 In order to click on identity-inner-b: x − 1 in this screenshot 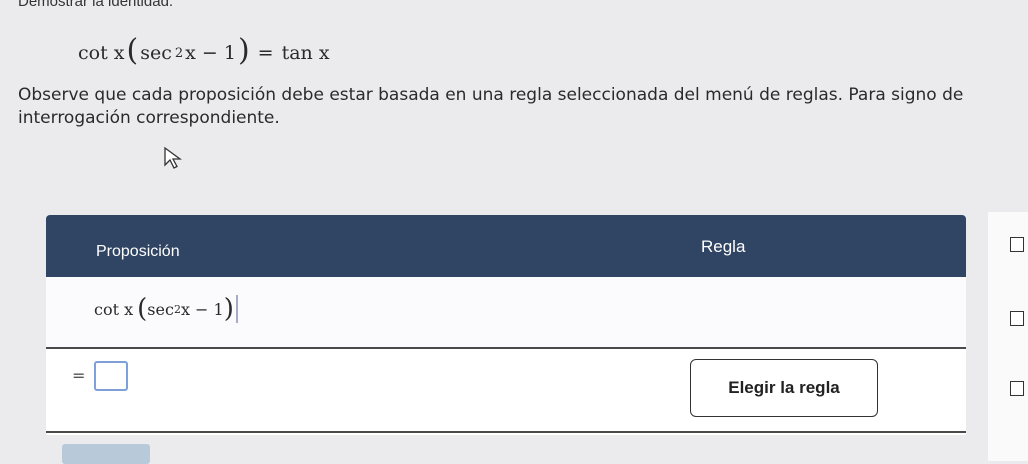, I will do `click(210, 53)`.